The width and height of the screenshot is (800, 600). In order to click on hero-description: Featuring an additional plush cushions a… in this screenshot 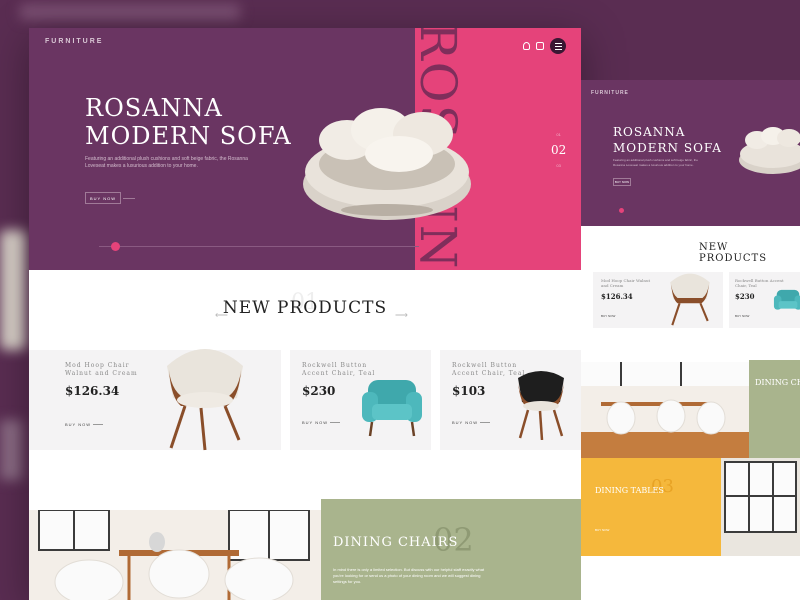, I will do `click(166, 162)`.